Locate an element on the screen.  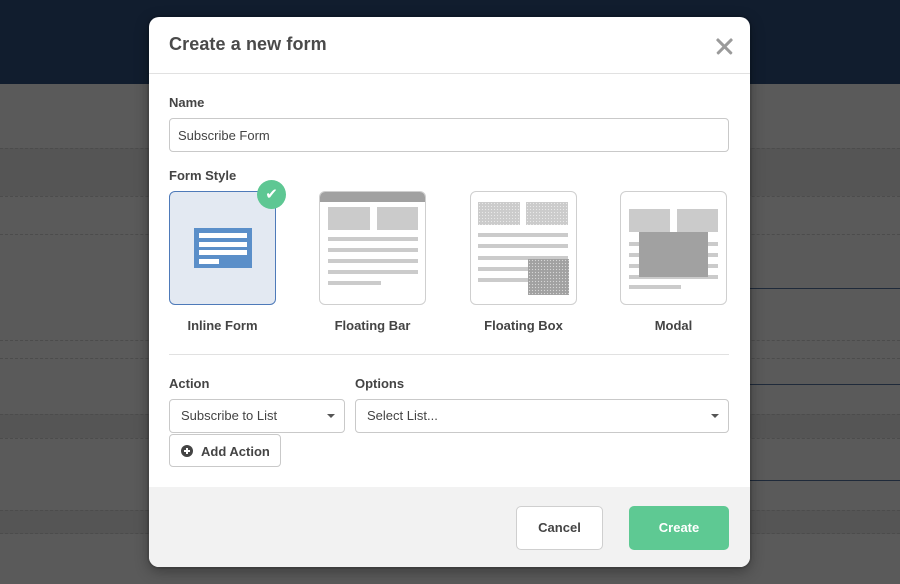
inline-form-button is located at coordinates (209, 261).